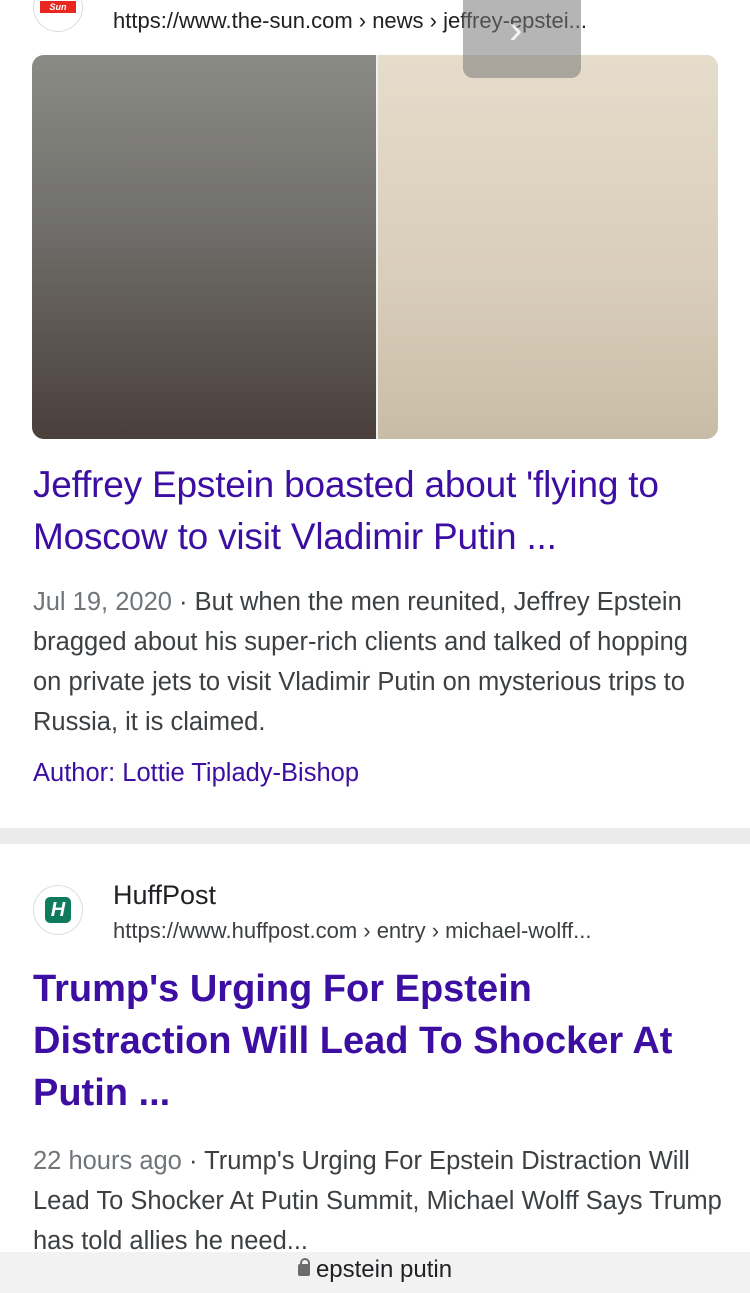  What do you see at coordinates (58, 16) in the screenshot?
I see `sun-favicon-icon: Sun` at bounding box center [58, 16].